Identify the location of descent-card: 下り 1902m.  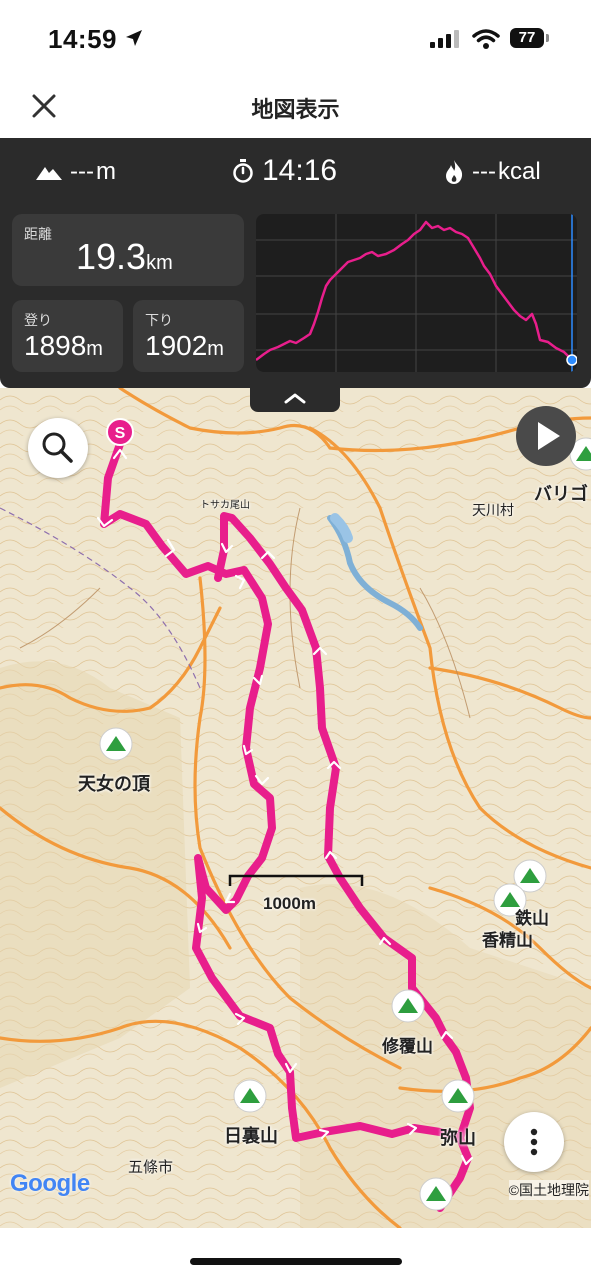
(188, 336).